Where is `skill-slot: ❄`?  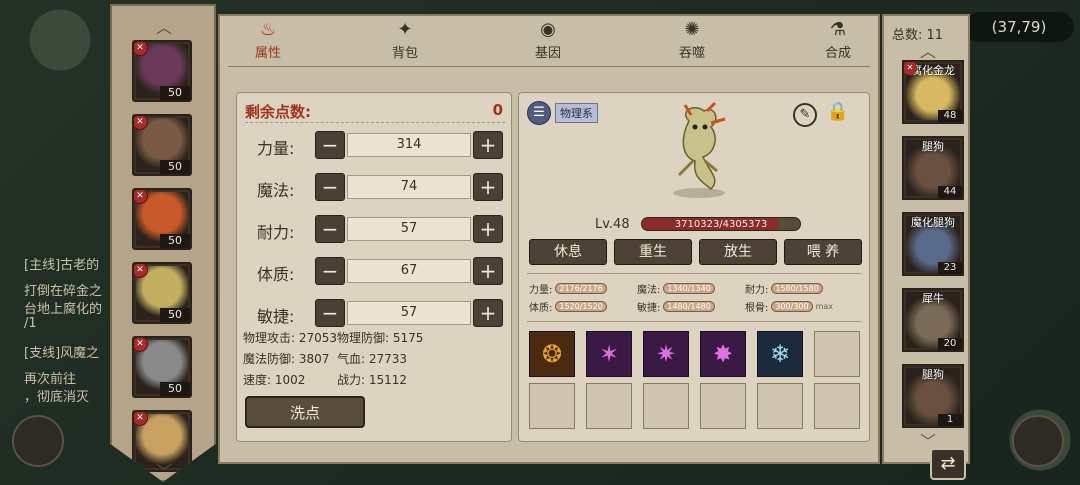
skill-slot: ❄ is located at coordinates (780, 354).